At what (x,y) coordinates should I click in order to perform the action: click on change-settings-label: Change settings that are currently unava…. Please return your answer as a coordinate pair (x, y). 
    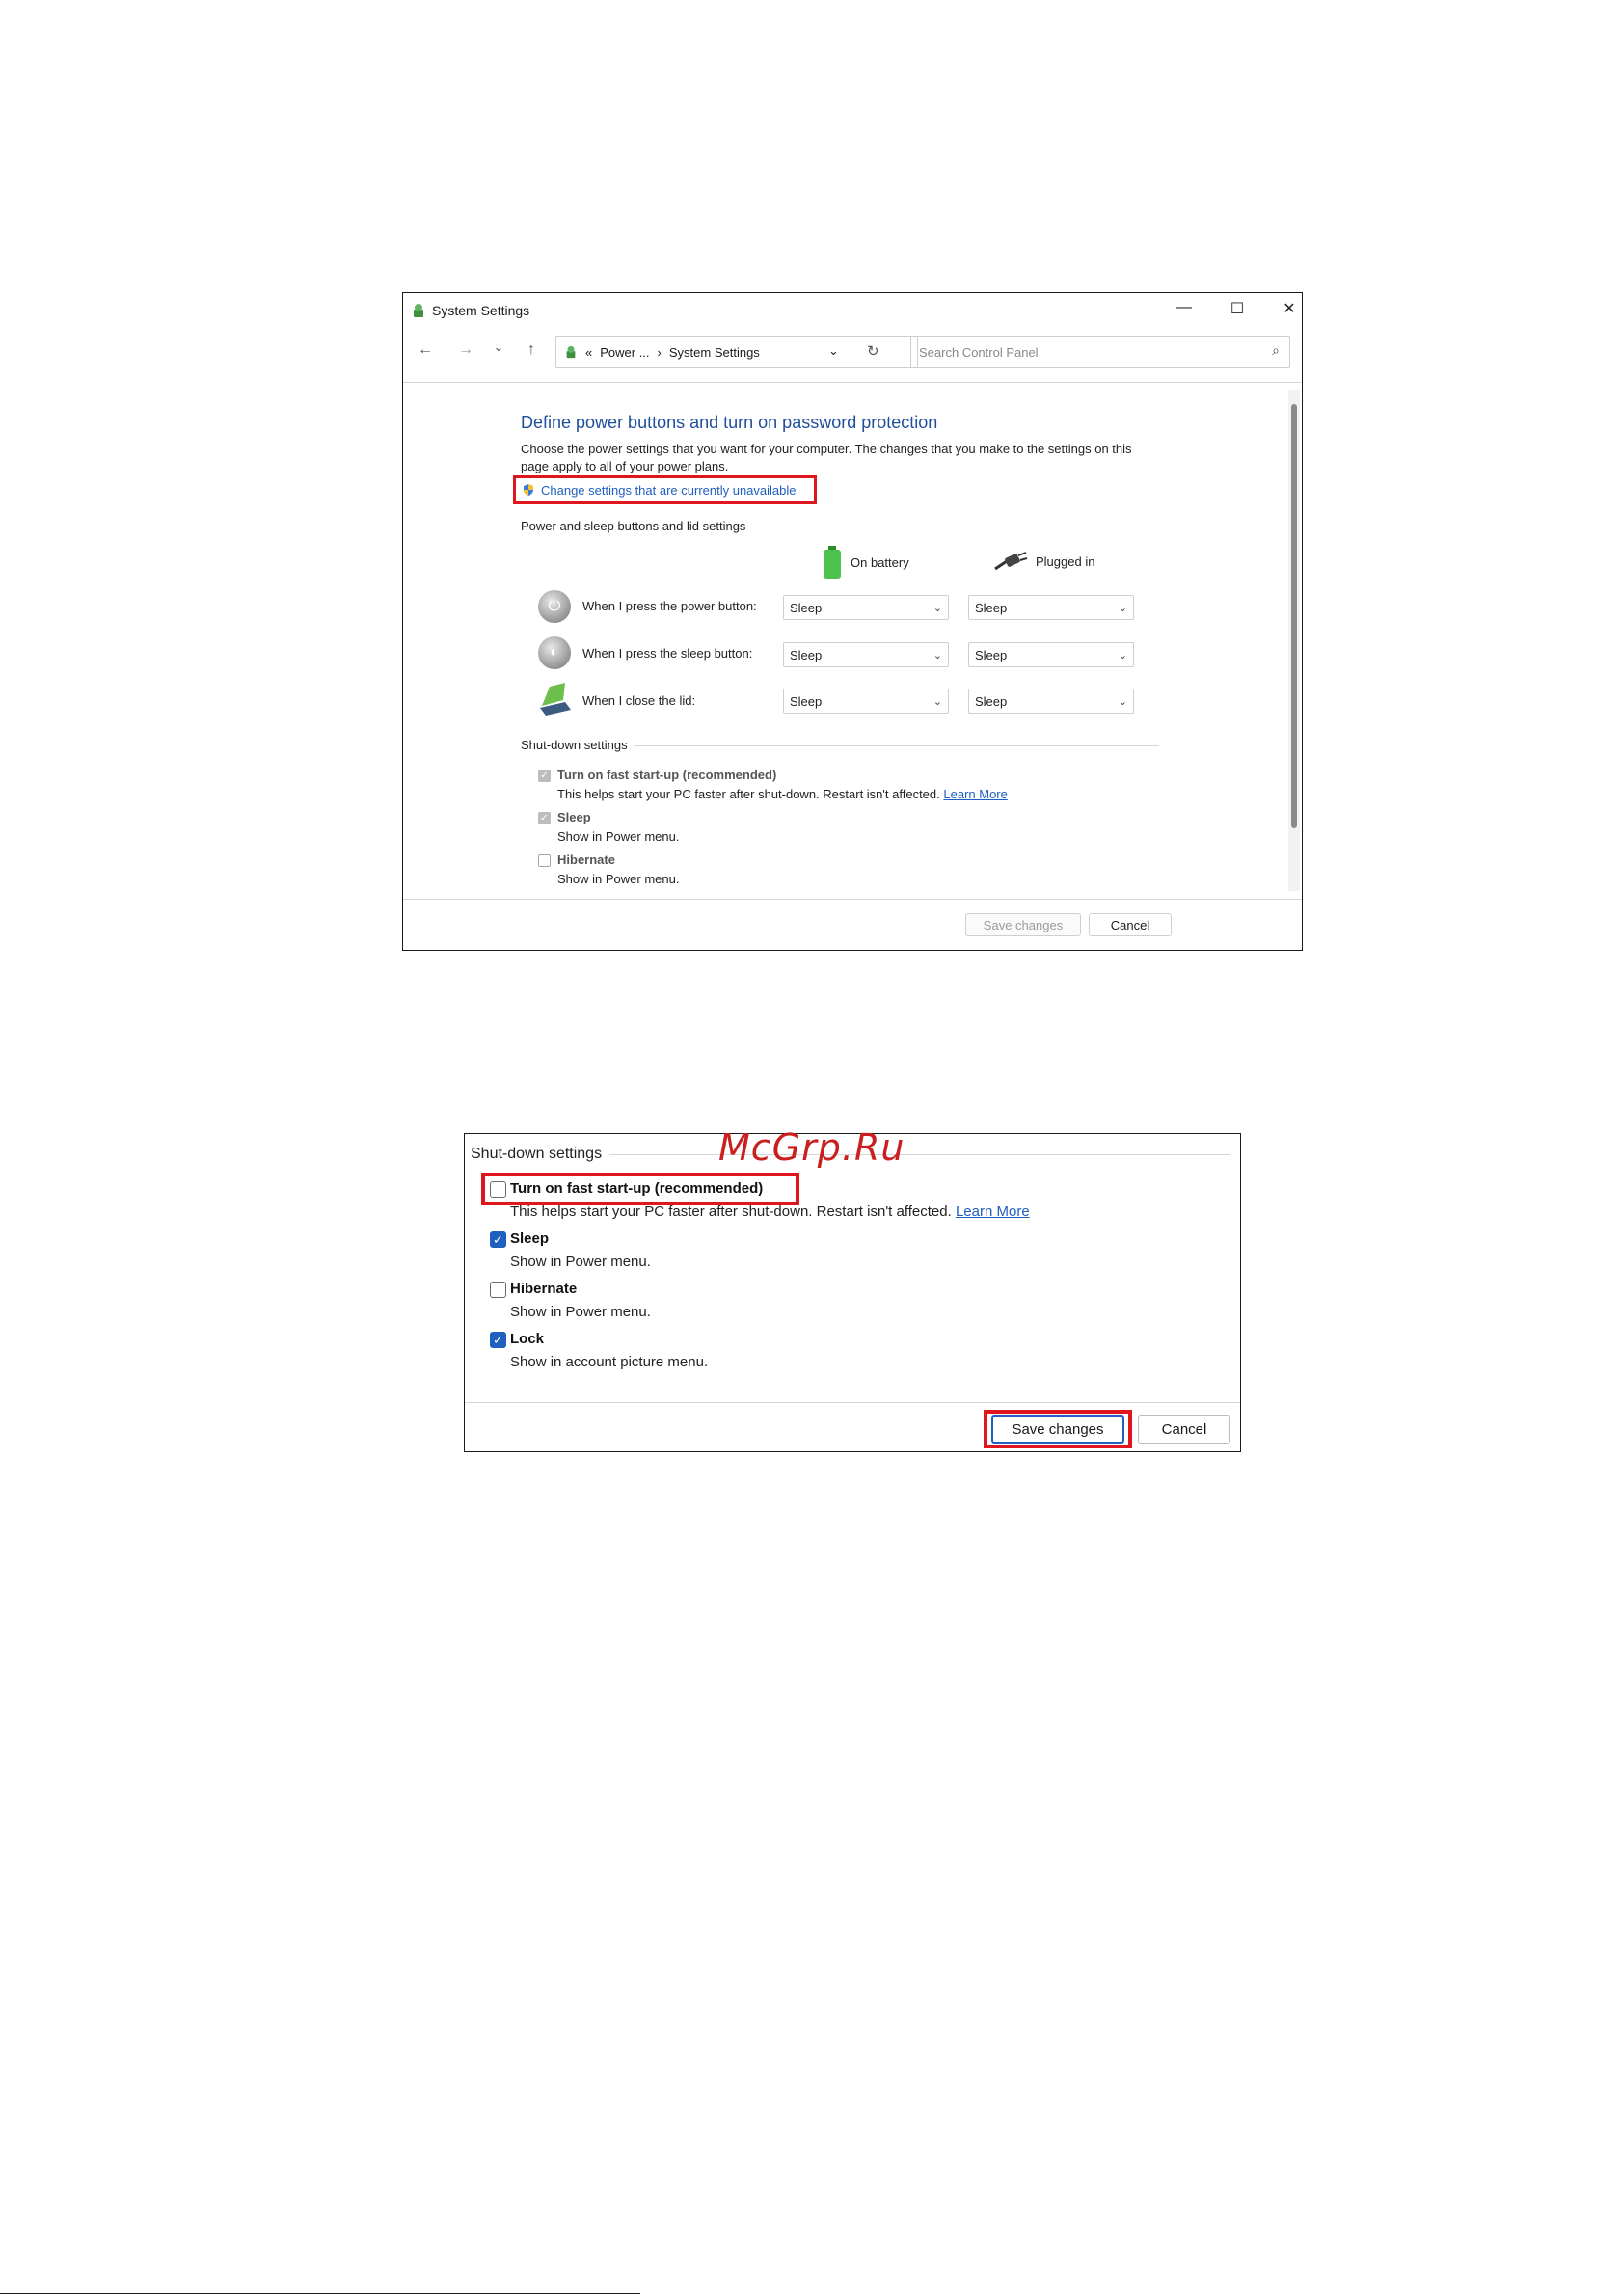
    Looking at the image, I should click on (669, 490).